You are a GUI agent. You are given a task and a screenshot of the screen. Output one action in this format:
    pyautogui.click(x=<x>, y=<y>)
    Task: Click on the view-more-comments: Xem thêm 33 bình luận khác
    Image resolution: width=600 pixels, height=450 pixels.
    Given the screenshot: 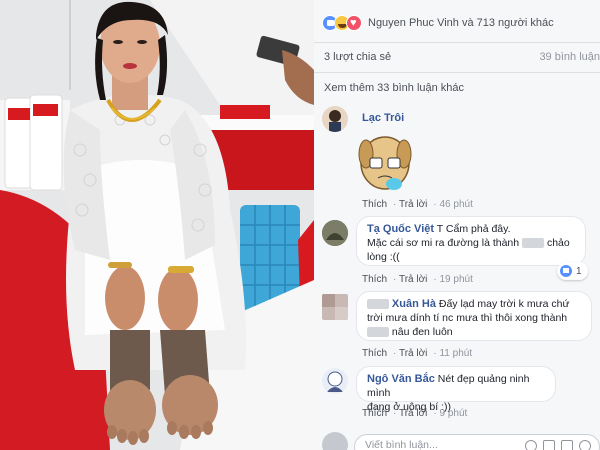 What is the action you would take?
    pyautogui.click(x=394, y=88)
    